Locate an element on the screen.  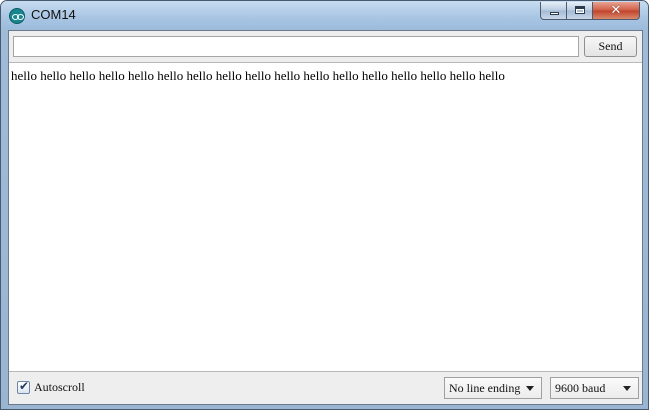
close-icon: ✕ is located at coordinates (616, 10).